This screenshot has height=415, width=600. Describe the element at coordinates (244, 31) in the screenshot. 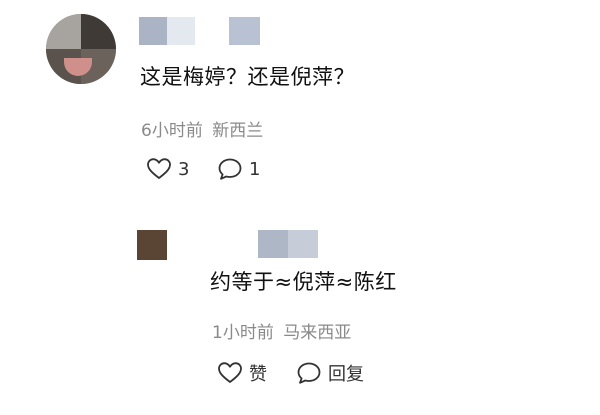

I see `commenter-badge-pixelated` at that location.